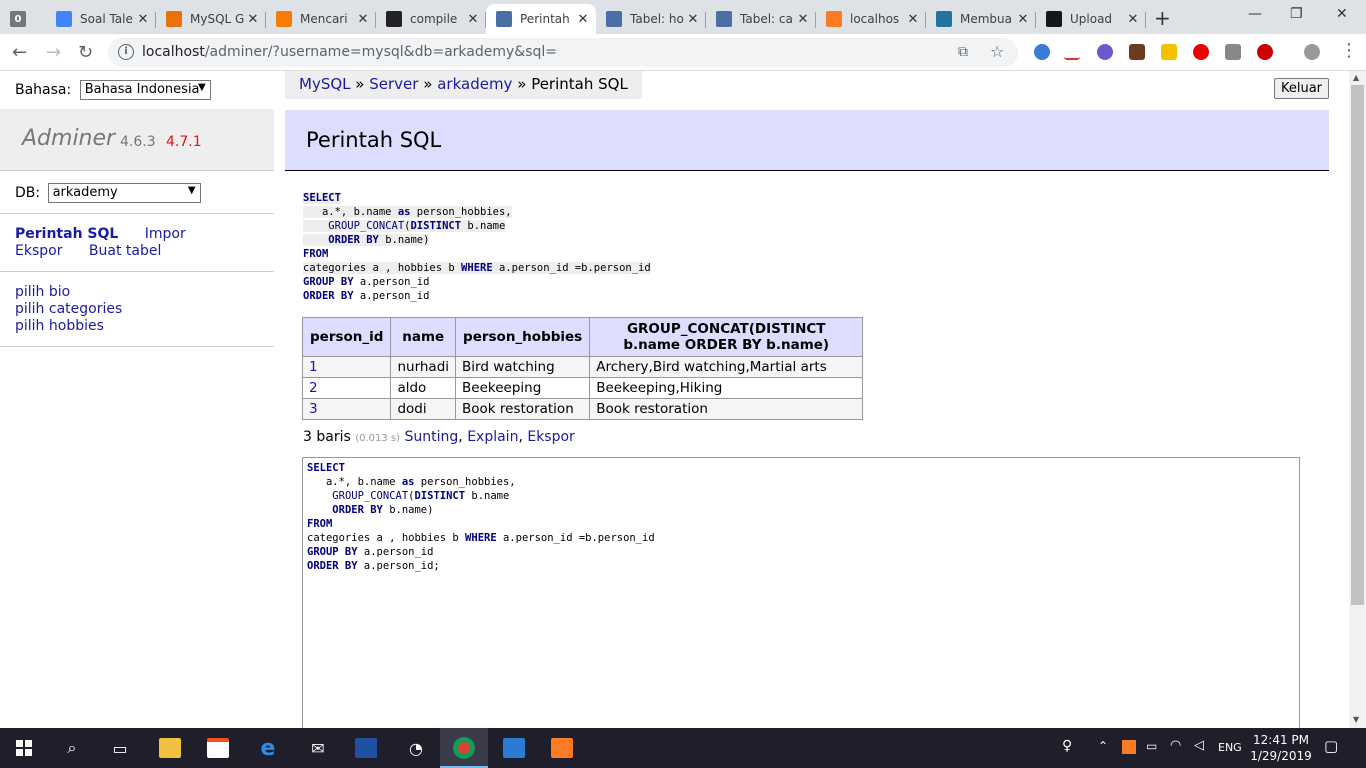 Image resolution: width=1366 pixels, height=768 pixels. I want to click on extension-user-icon, so click(1233, 52).